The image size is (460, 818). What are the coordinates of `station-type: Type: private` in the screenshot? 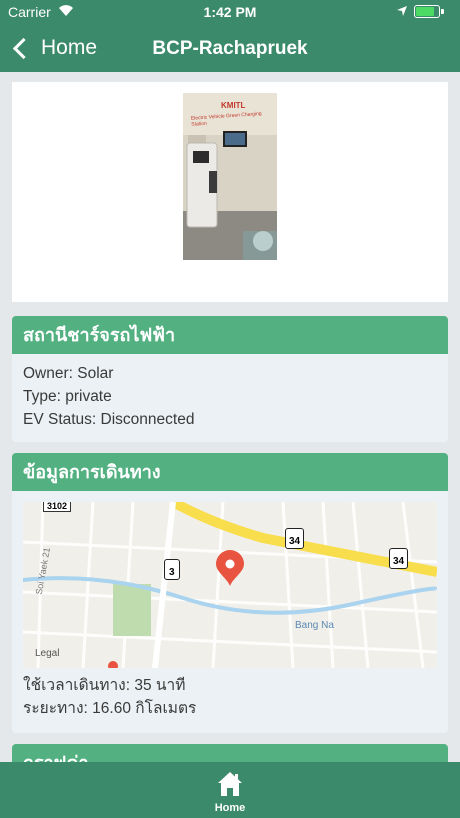 It's located at (67, 396).